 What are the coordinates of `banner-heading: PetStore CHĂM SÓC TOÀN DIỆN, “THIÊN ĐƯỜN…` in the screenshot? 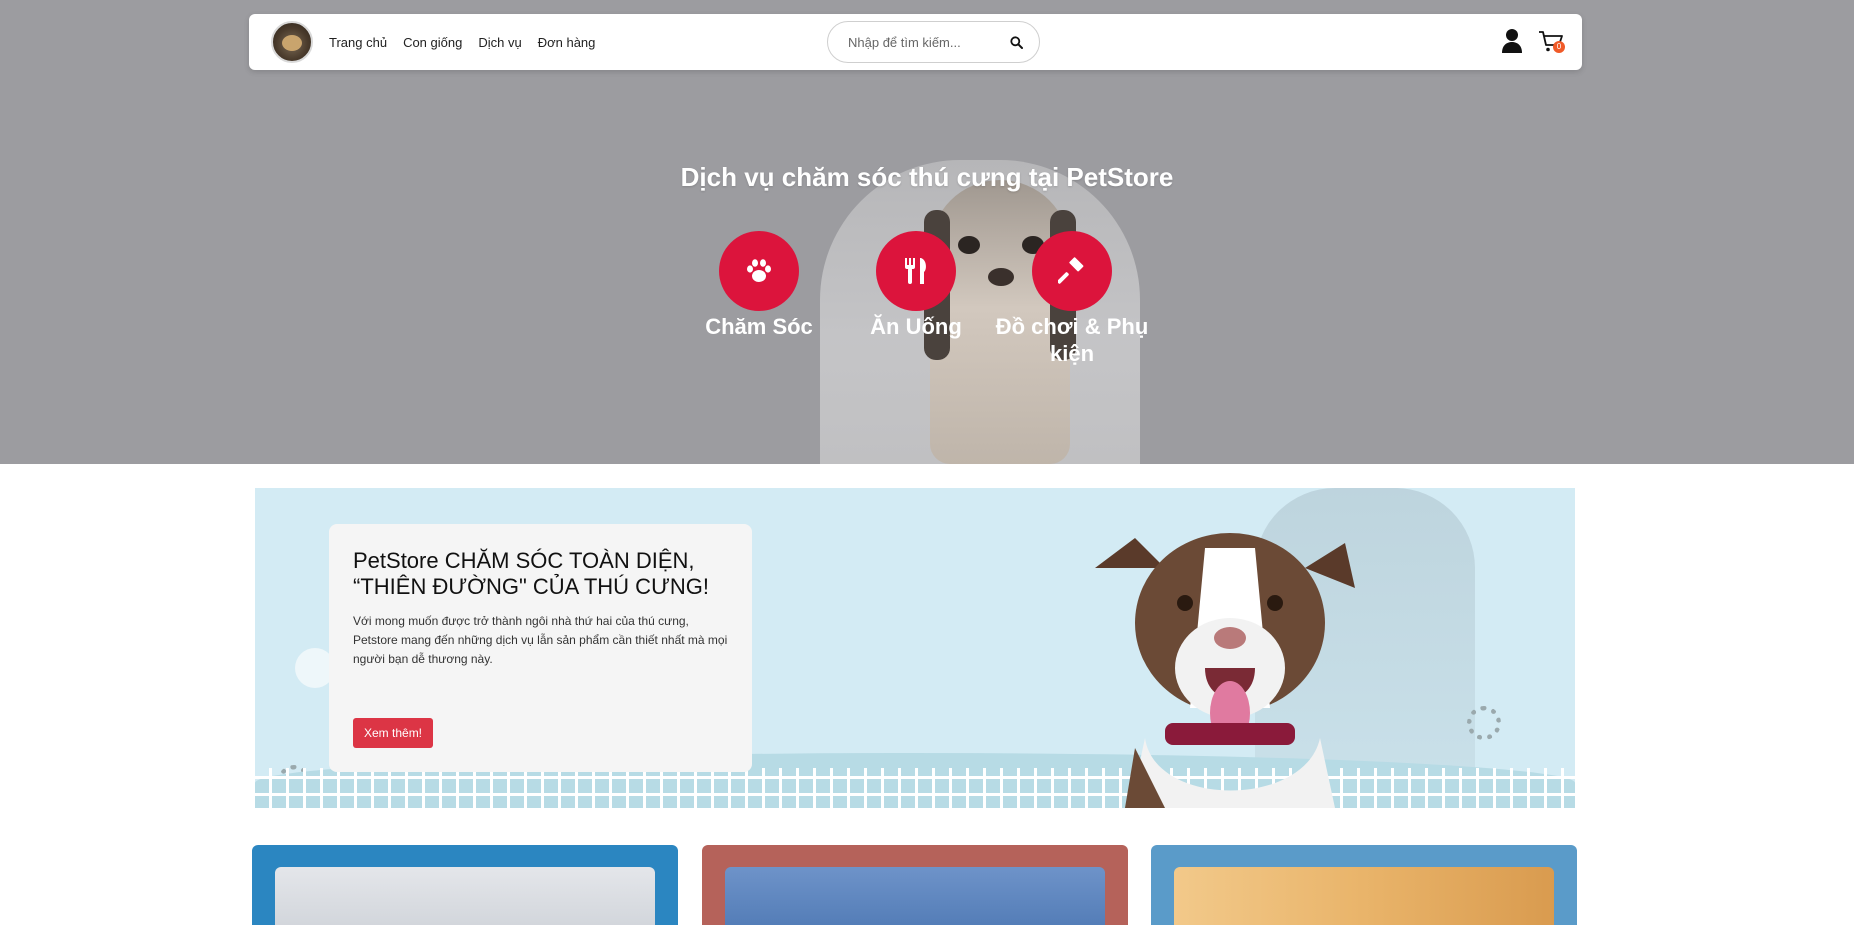 It's located at (531, 573).